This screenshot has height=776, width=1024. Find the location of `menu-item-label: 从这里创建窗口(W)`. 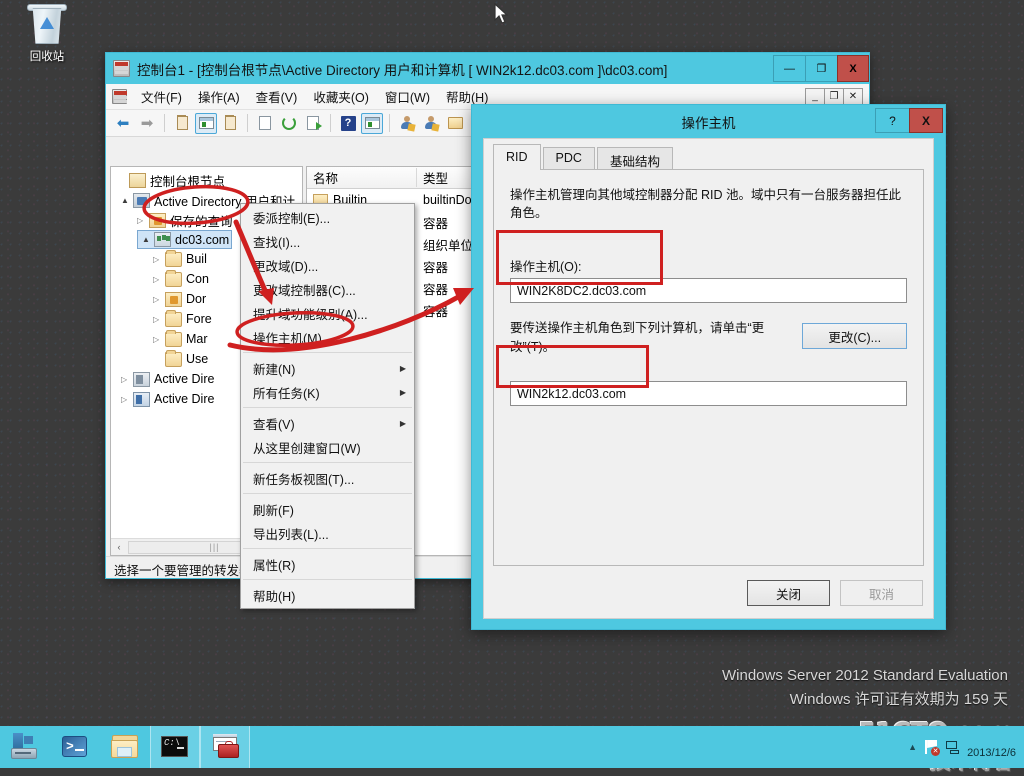

menu-item-label: 从这里创建窗口(W) is located at coordinates (307, 448).